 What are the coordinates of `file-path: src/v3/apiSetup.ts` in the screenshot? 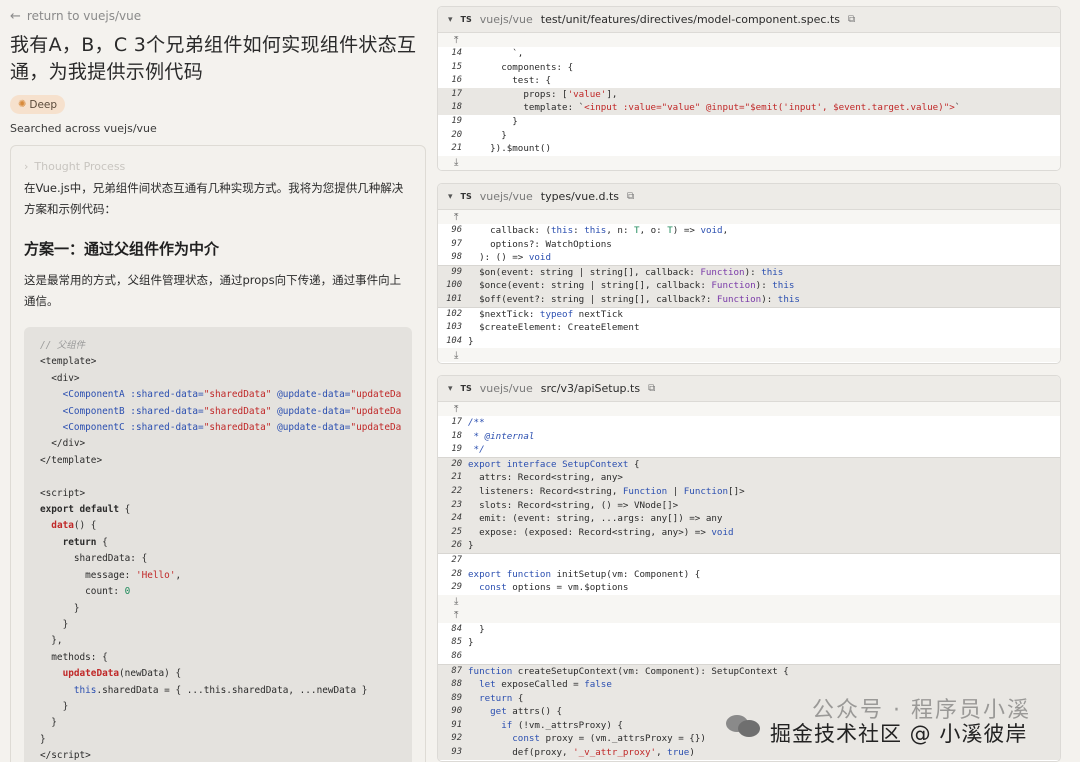 It's located at (590, 388).